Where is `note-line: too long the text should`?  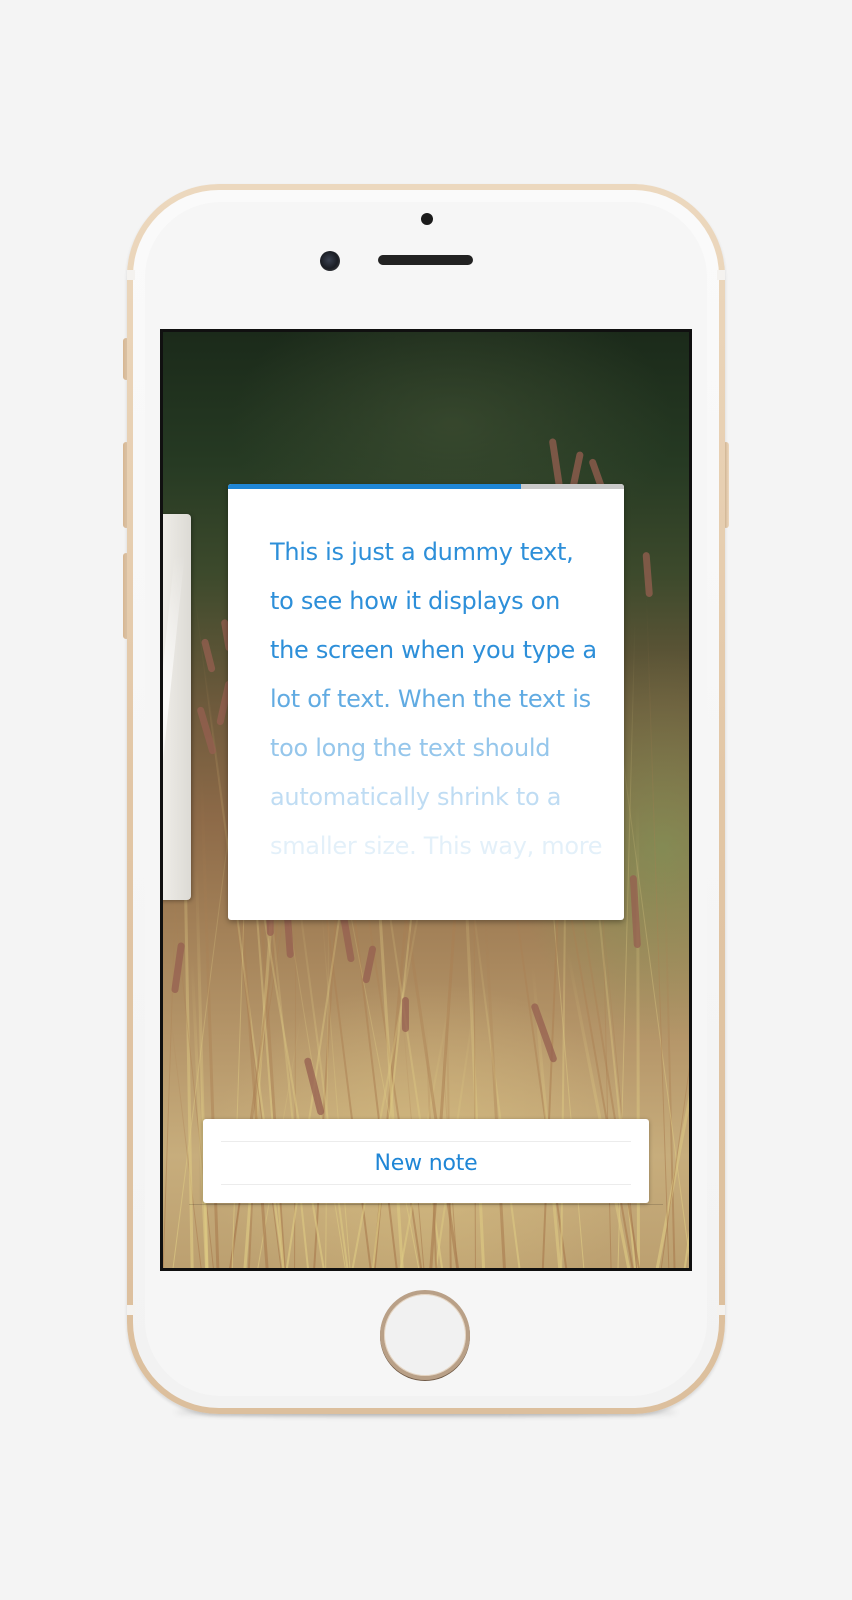 note-line: too long the text should is located at coordinates (410, 748).